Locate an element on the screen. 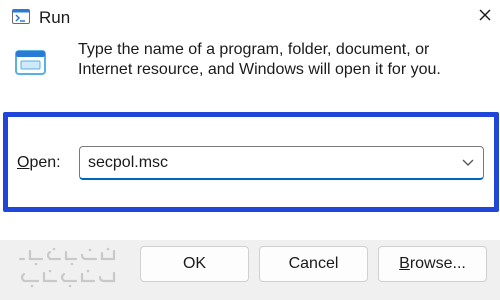 This screenshot has width=500, height=300. window-title: Run is located at coordinates (55, 17).